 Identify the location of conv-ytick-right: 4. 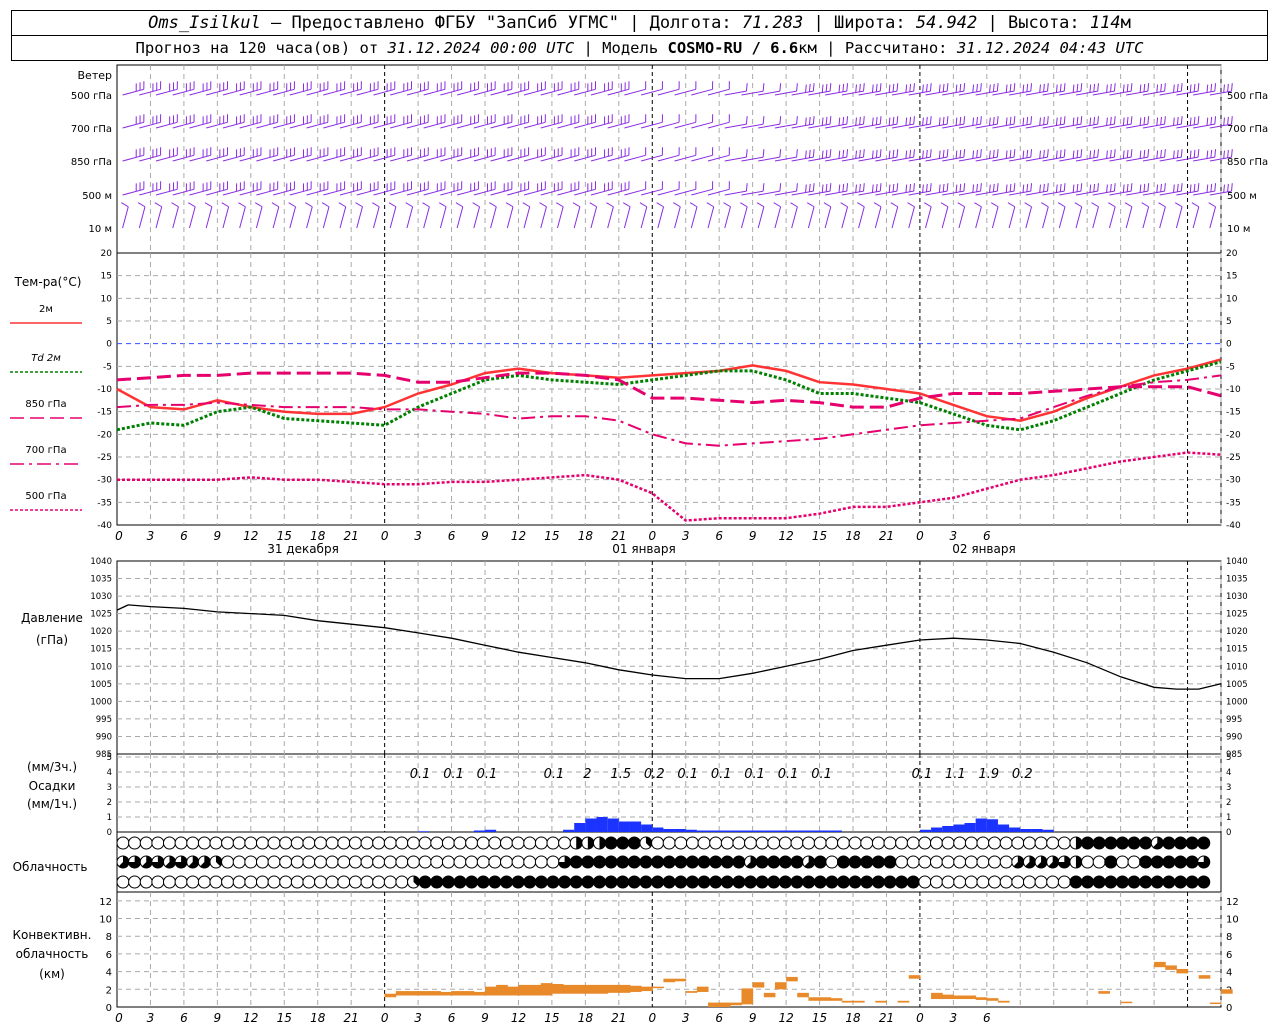
(1229, 973).